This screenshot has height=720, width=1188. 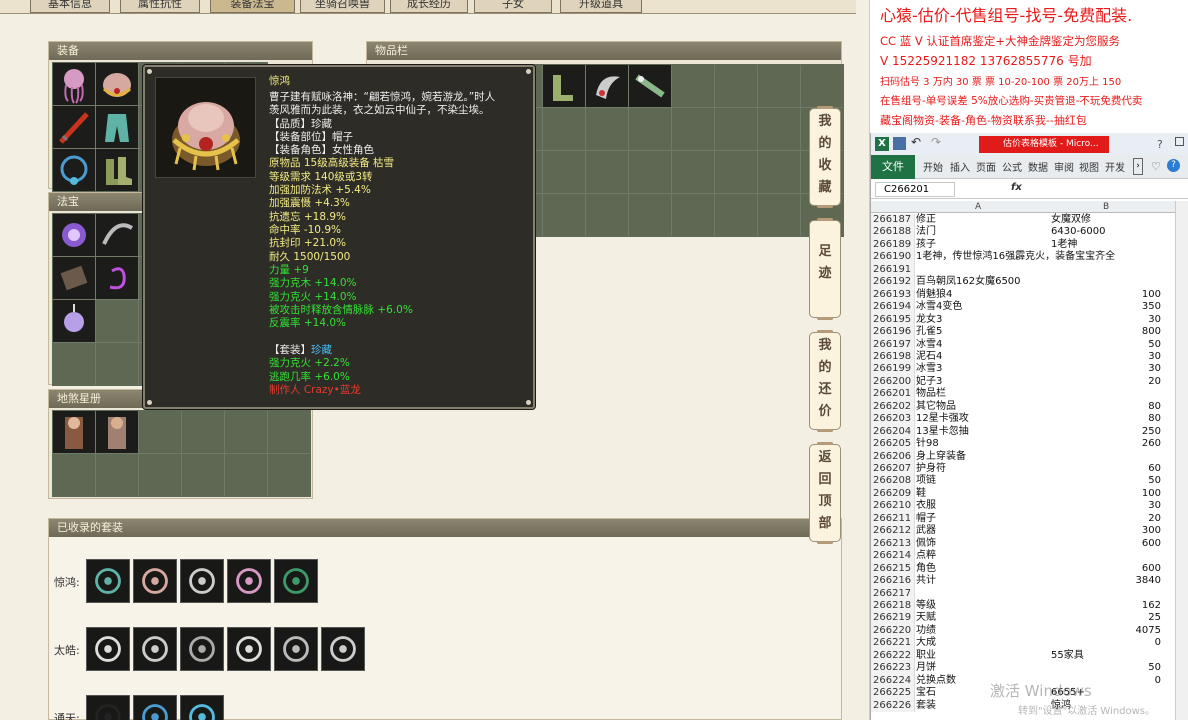 I want to click on fabao-fb5-icon, so click(x=74, y=321).